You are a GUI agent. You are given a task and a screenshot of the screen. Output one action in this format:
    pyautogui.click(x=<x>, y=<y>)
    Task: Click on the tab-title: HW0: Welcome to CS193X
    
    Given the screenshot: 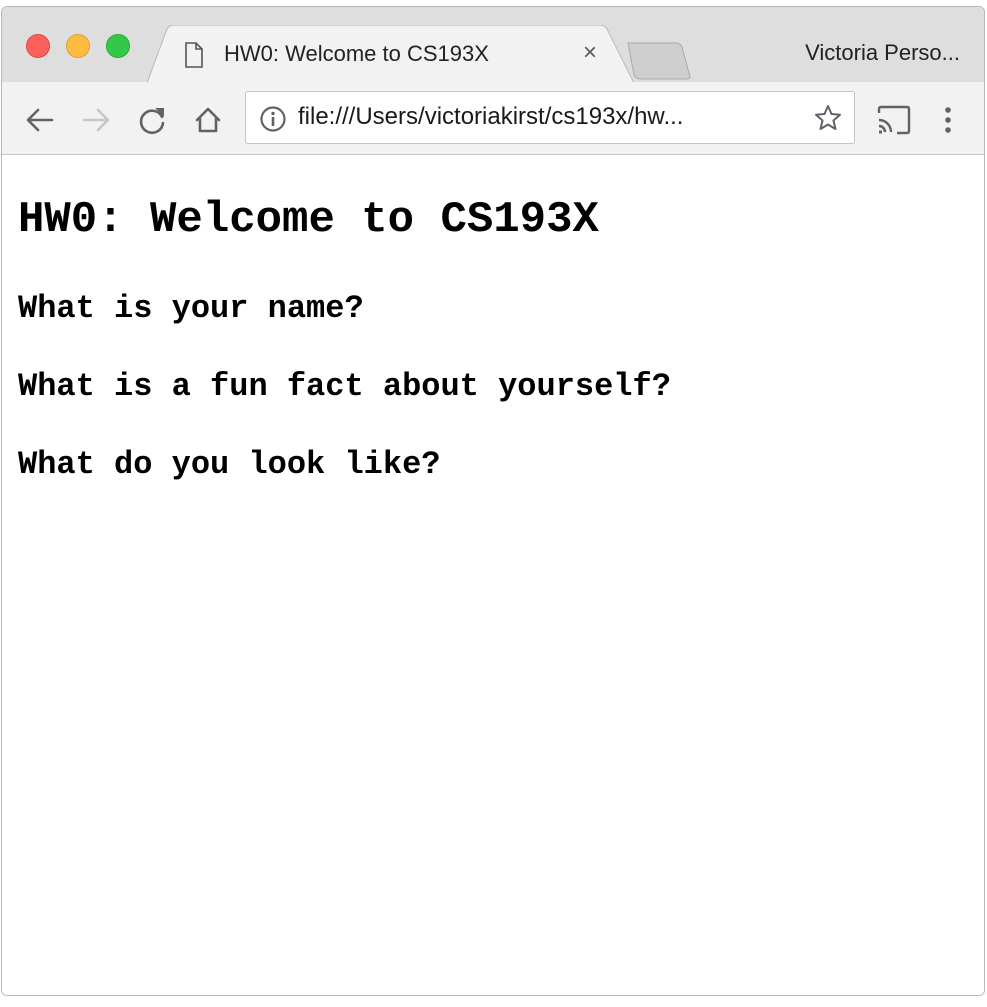 What is the action you would take?
    pyautogui.click(x=356, y=53)
    